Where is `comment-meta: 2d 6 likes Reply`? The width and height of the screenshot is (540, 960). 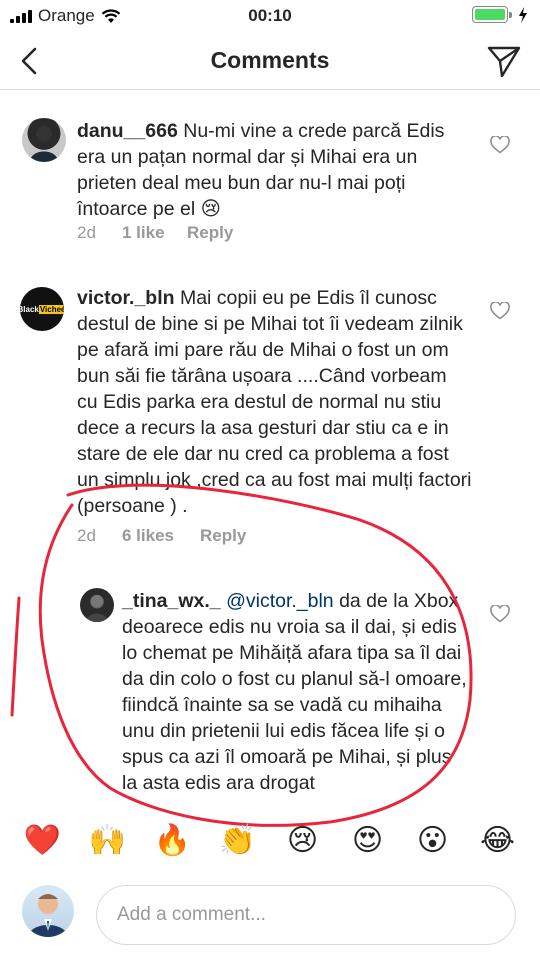 comment-meta: 2d 6 likes Reply is located at coordinates (161, 536).